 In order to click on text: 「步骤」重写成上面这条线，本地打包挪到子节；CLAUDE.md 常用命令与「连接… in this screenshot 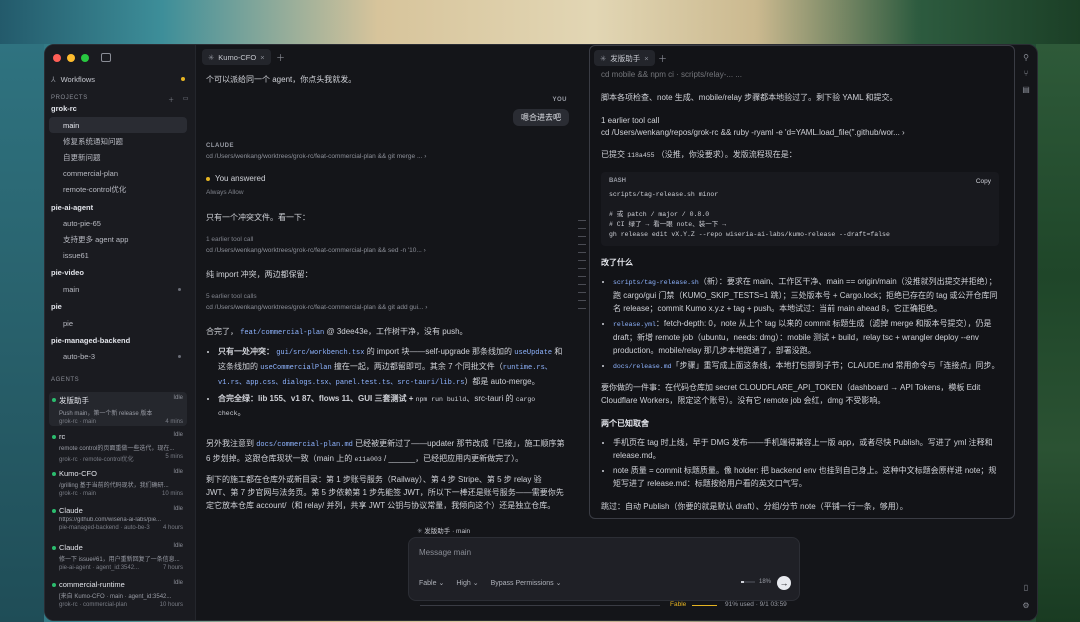, I will do `click(835, 365)`.